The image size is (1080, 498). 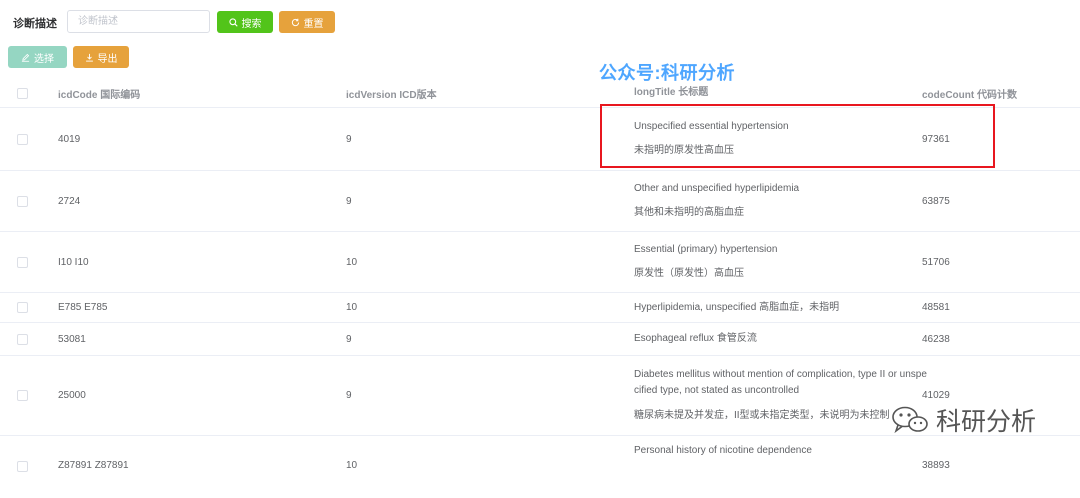 What do you see at coordinates (773, 93) in the screenshot?
I see `header-long-title: longTitle 长标题` at bounding box center [773, 93].